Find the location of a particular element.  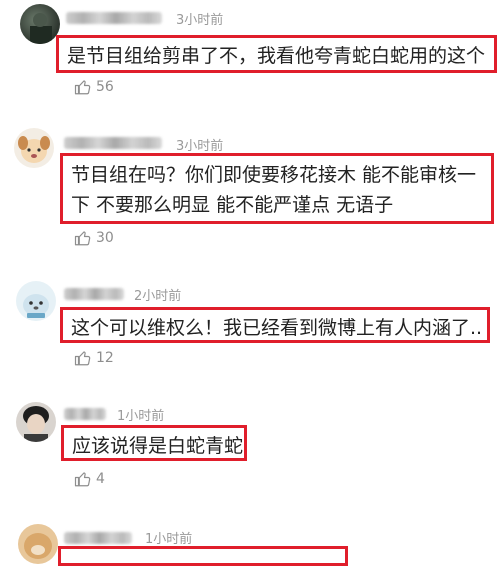

like-count: 4 is located at coordinates (100, 479).